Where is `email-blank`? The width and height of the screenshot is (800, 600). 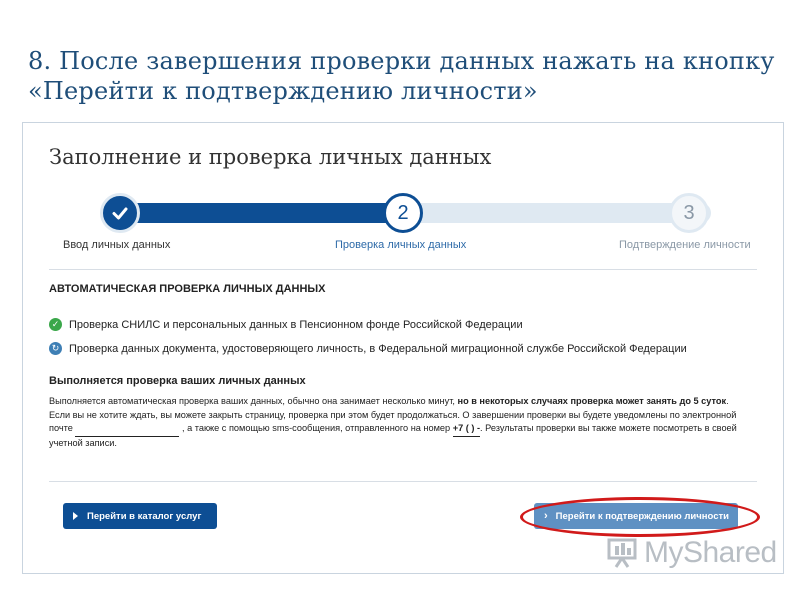 email-blank is located at coordinates (127, 429).